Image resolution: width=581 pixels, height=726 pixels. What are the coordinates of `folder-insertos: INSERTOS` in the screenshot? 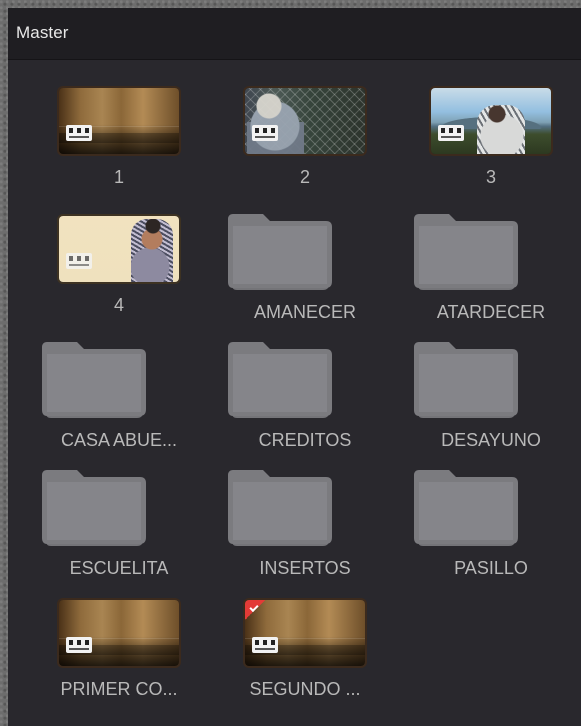 It's located at (305, 528).